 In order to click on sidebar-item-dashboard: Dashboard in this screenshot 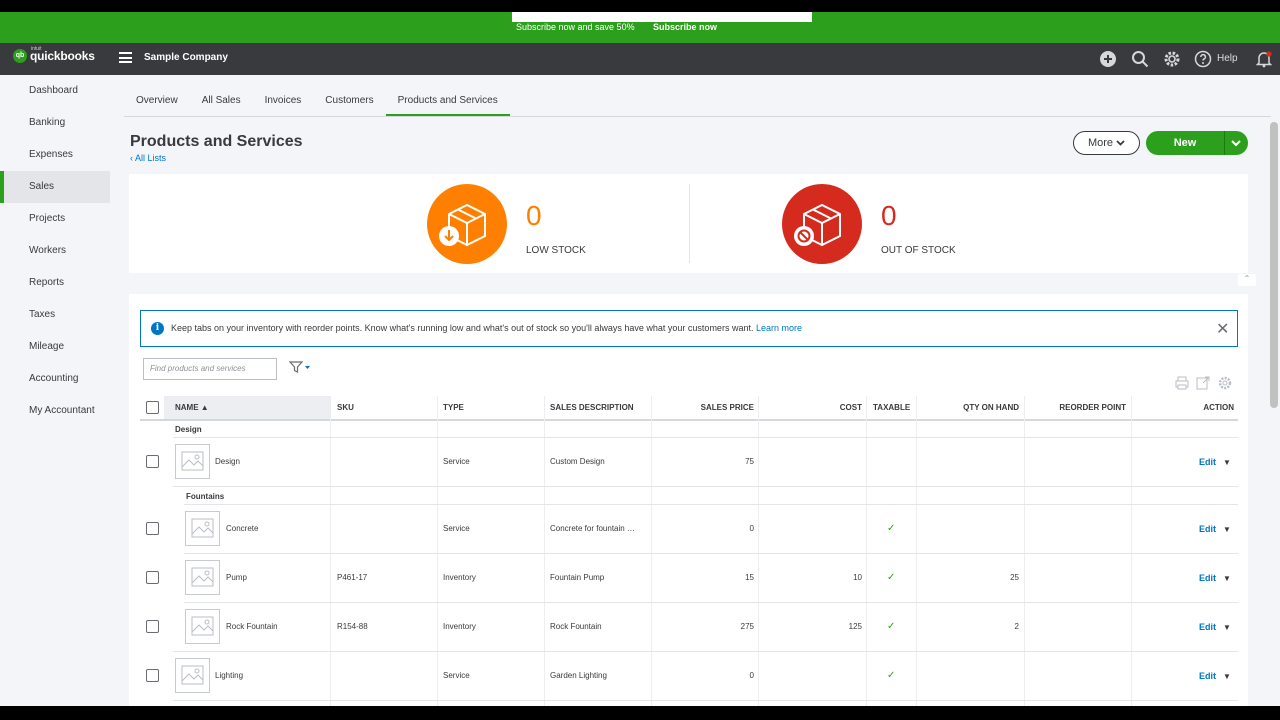, I will do `click(55, 91)`.